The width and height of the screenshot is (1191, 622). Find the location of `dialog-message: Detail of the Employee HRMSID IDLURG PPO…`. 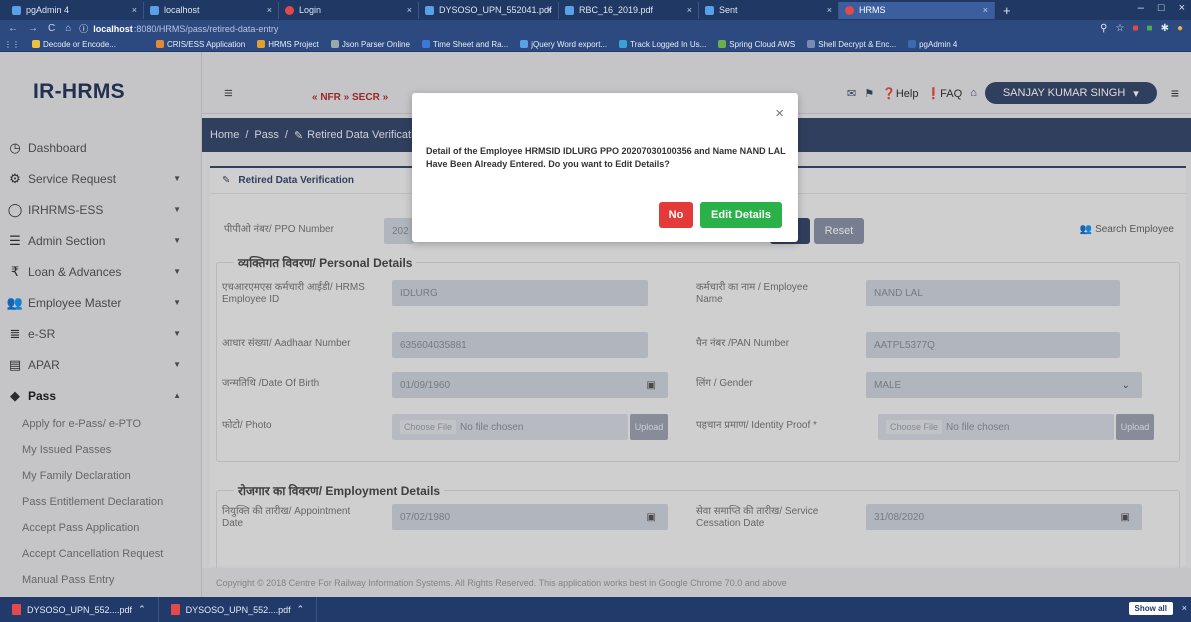

dialog-message: Detail of the Employee HRMSID IDLURG PPO… is located at coordinates (606, 157).